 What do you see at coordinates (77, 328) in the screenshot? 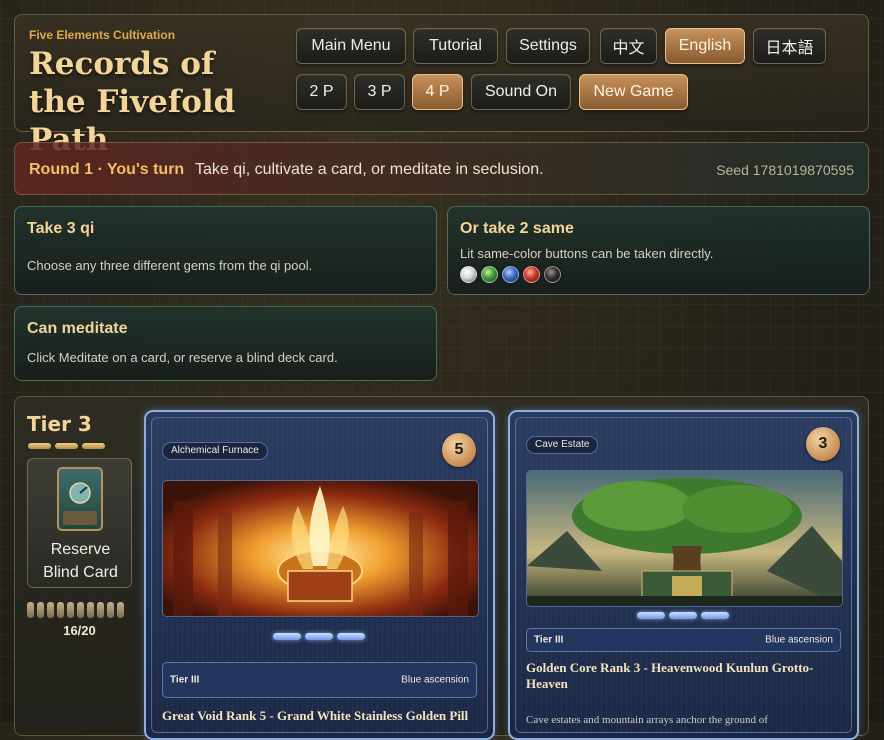
I see `meditate-title: Can meditate` at bounding box center [77, 328].